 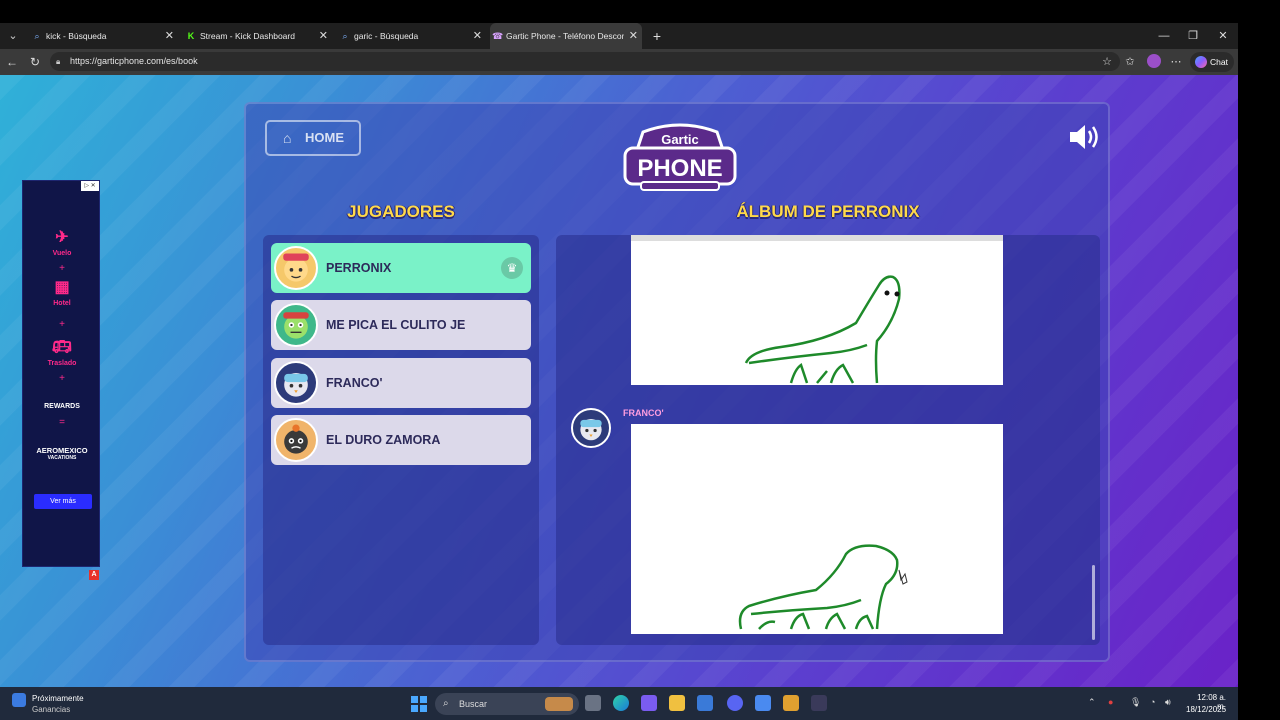 What do you see at coordinates (1135, 702) in the screenshot?
I see `microphone-icon: 🎙︎` at bounding box center [1135, 702].